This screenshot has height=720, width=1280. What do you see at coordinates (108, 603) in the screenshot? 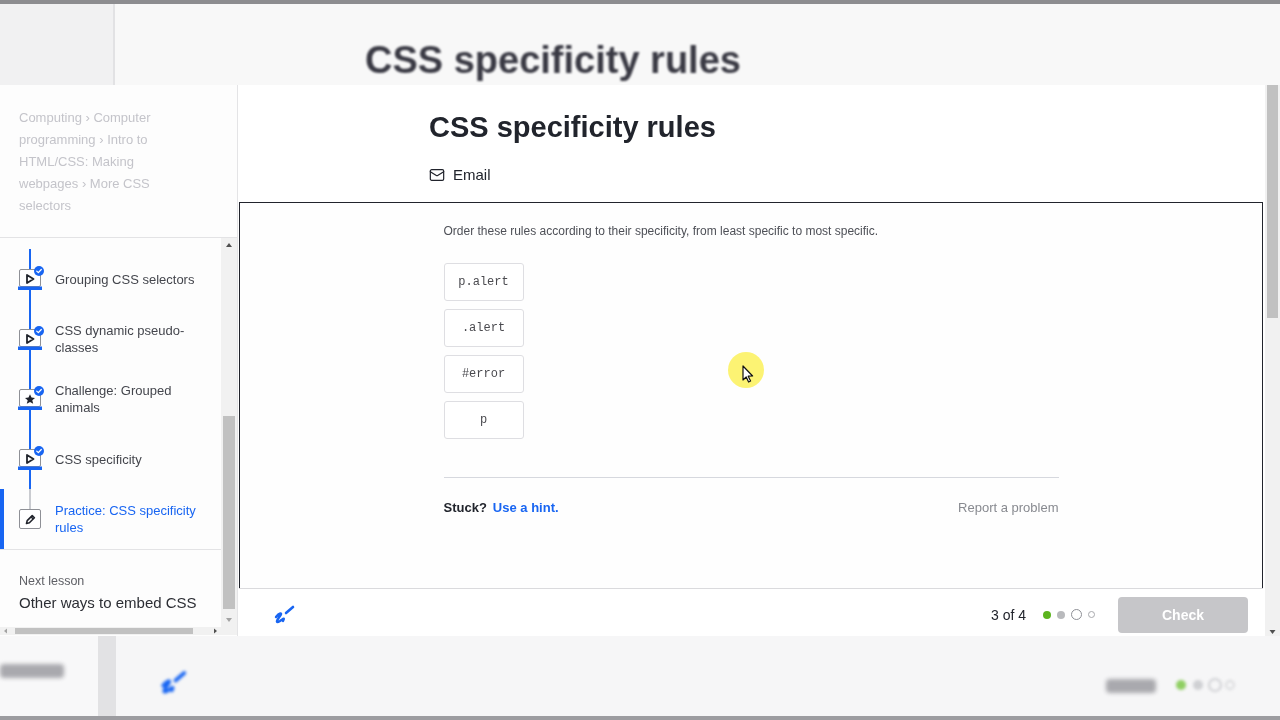
I see `next-lesson-link: Other ways to embed CSS` at bounding box center [108, 603].